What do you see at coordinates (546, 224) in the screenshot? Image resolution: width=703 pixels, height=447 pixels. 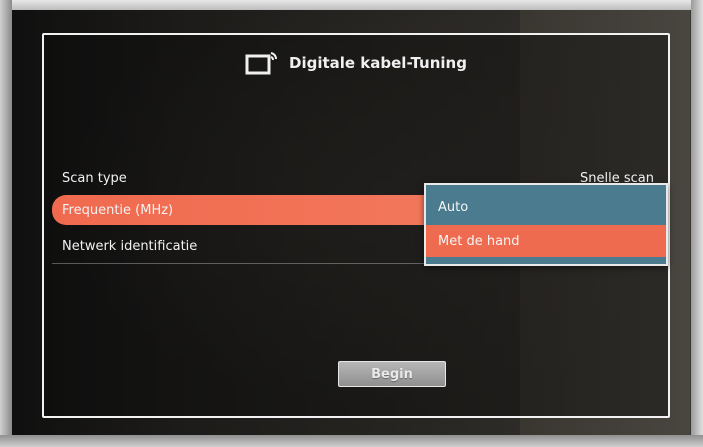 I see `frequency-dropdown: Auto Met de hand` at bounding box center [546, 224].